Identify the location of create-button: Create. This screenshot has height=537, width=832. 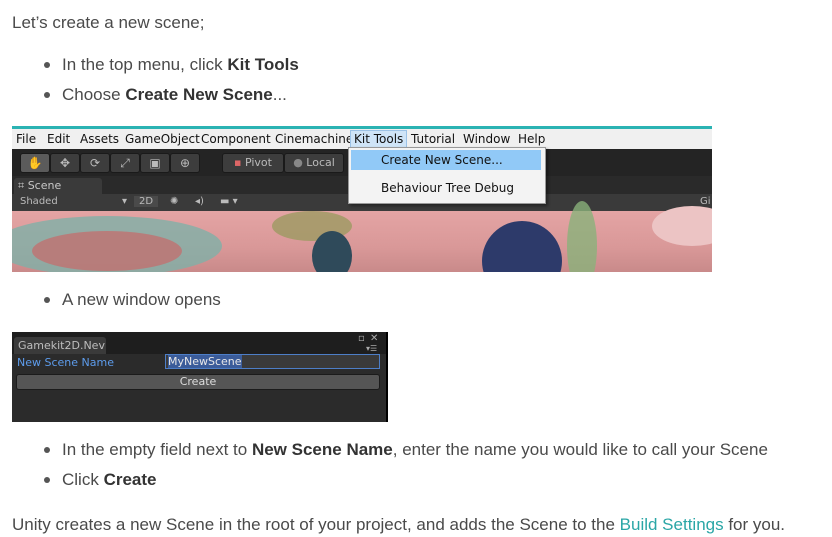
(198, 382).